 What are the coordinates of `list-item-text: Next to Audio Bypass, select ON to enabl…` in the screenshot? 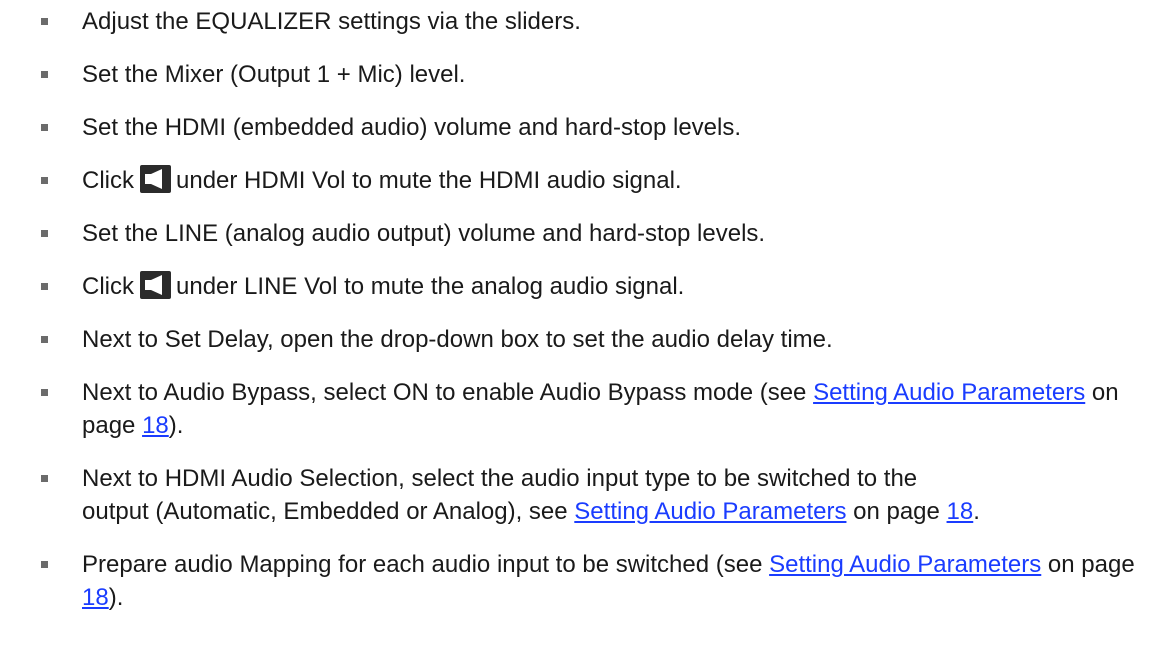 It's located at (600, 409).